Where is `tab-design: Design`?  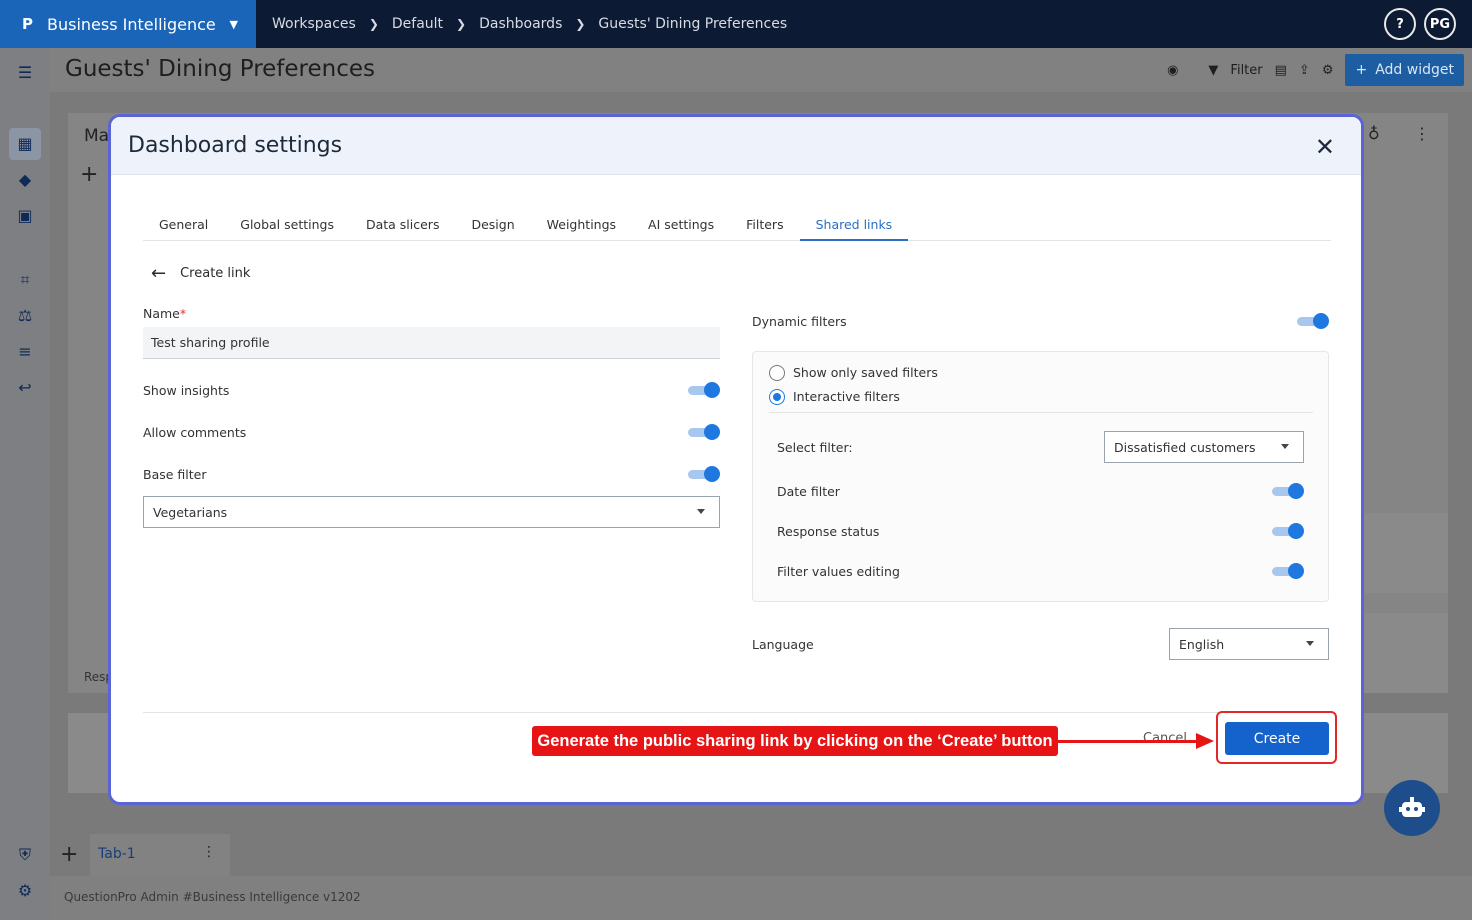
tab-design: Design is located at coordinates (492, 226).